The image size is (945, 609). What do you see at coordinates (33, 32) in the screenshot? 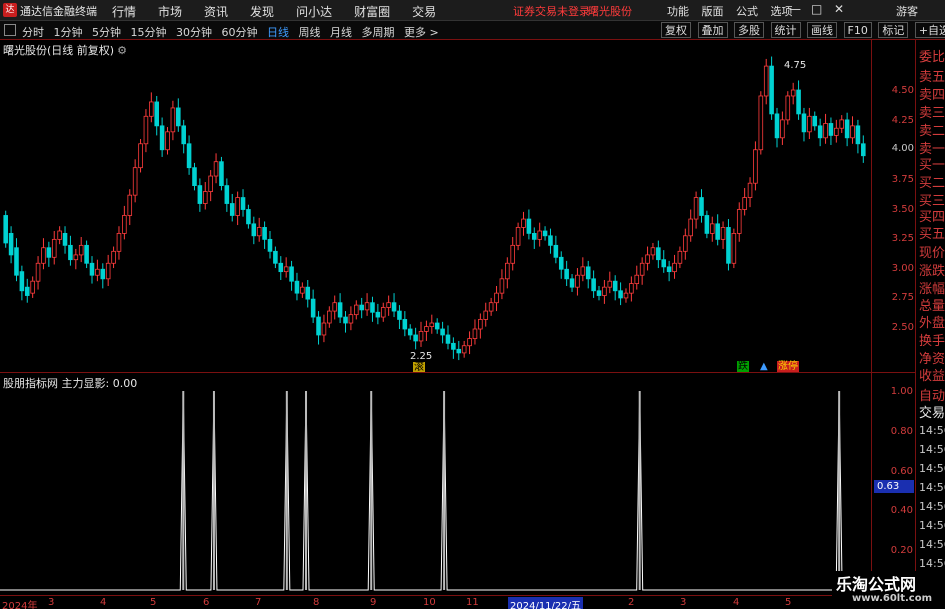
I see `tab-timeshare: 分时` at bounding box center [33, 32].